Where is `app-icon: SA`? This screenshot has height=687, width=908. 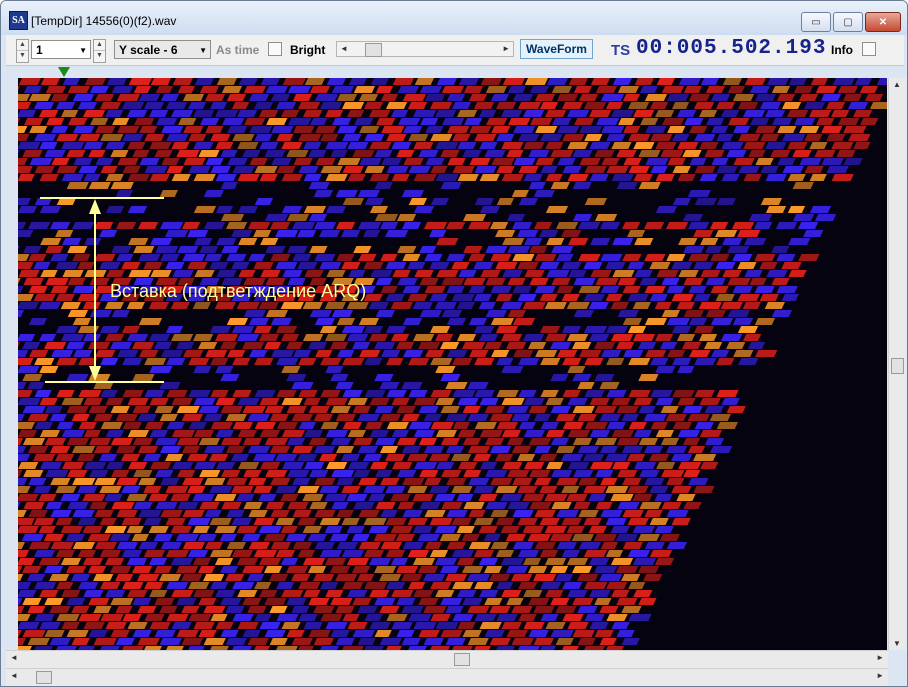 app-icon: SA is located at coordinates (18, 20).